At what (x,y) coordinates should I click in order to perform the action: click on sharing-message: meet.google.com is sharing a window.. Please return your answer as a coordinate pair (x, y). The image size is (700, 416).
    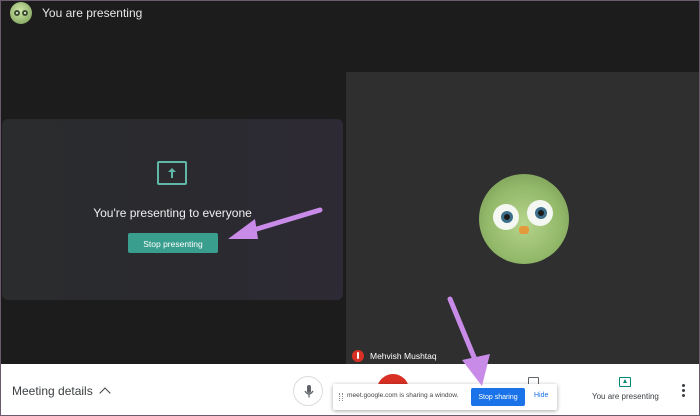
    Looking at the image, I should click on (403, 395).